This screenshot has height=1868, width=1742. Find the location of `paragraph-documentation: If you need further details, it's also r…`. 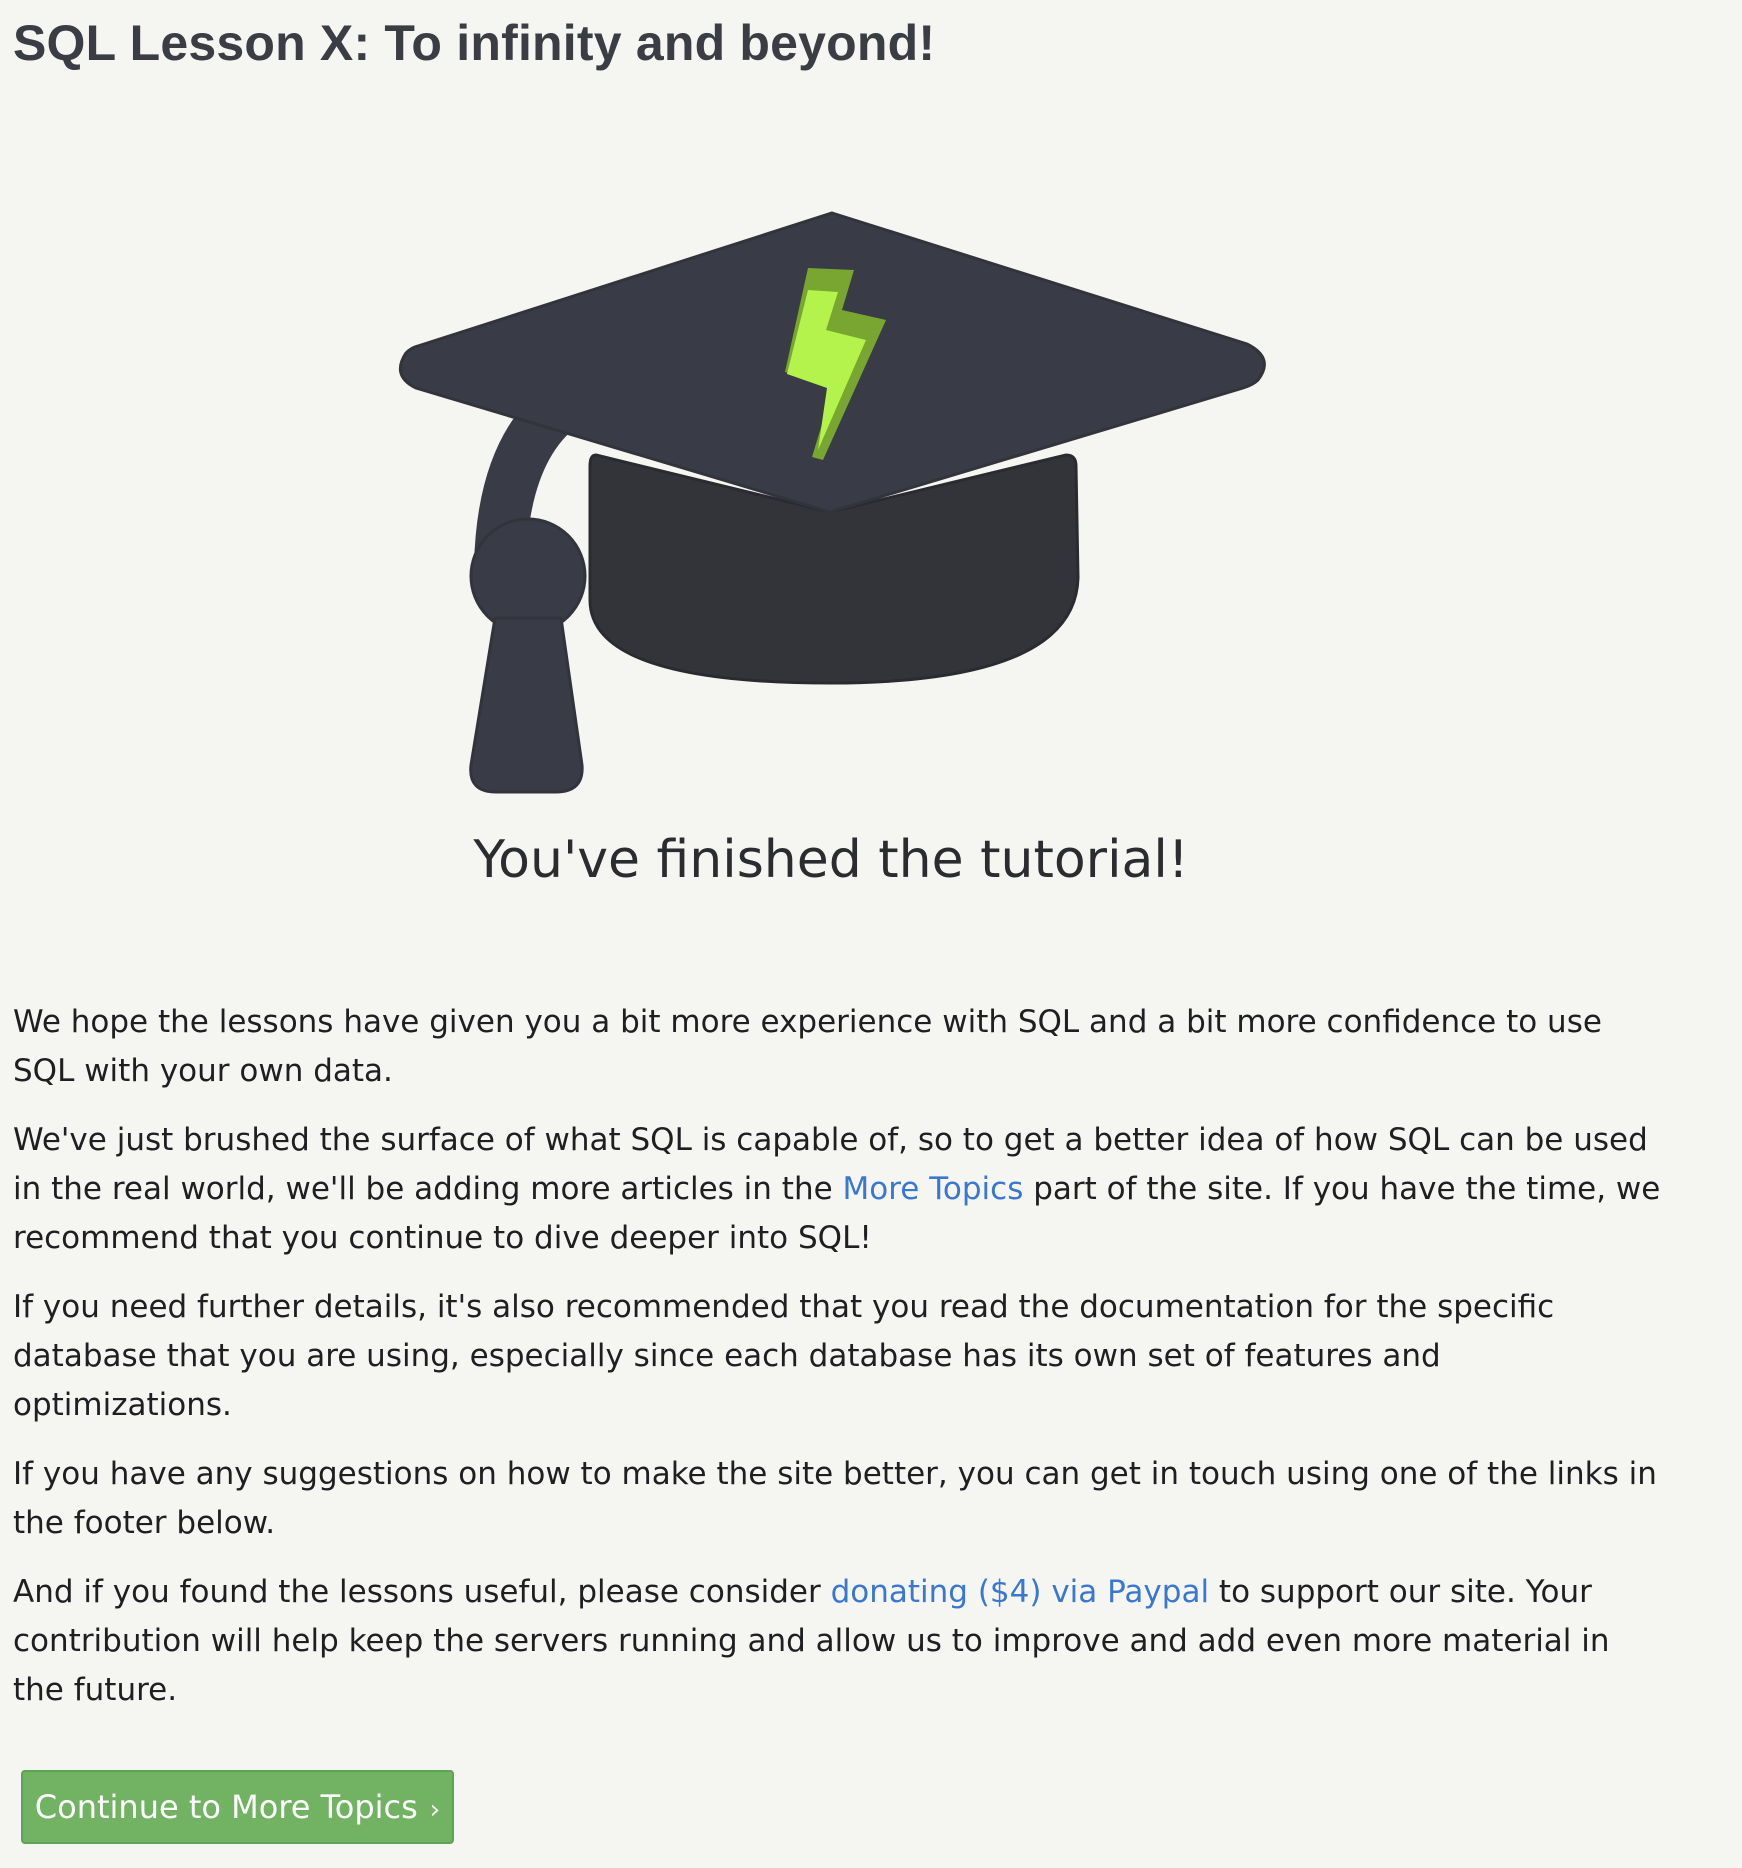

paragraph-documentation: If you need further details, it's also r… is located at coordinates (784, 1356).